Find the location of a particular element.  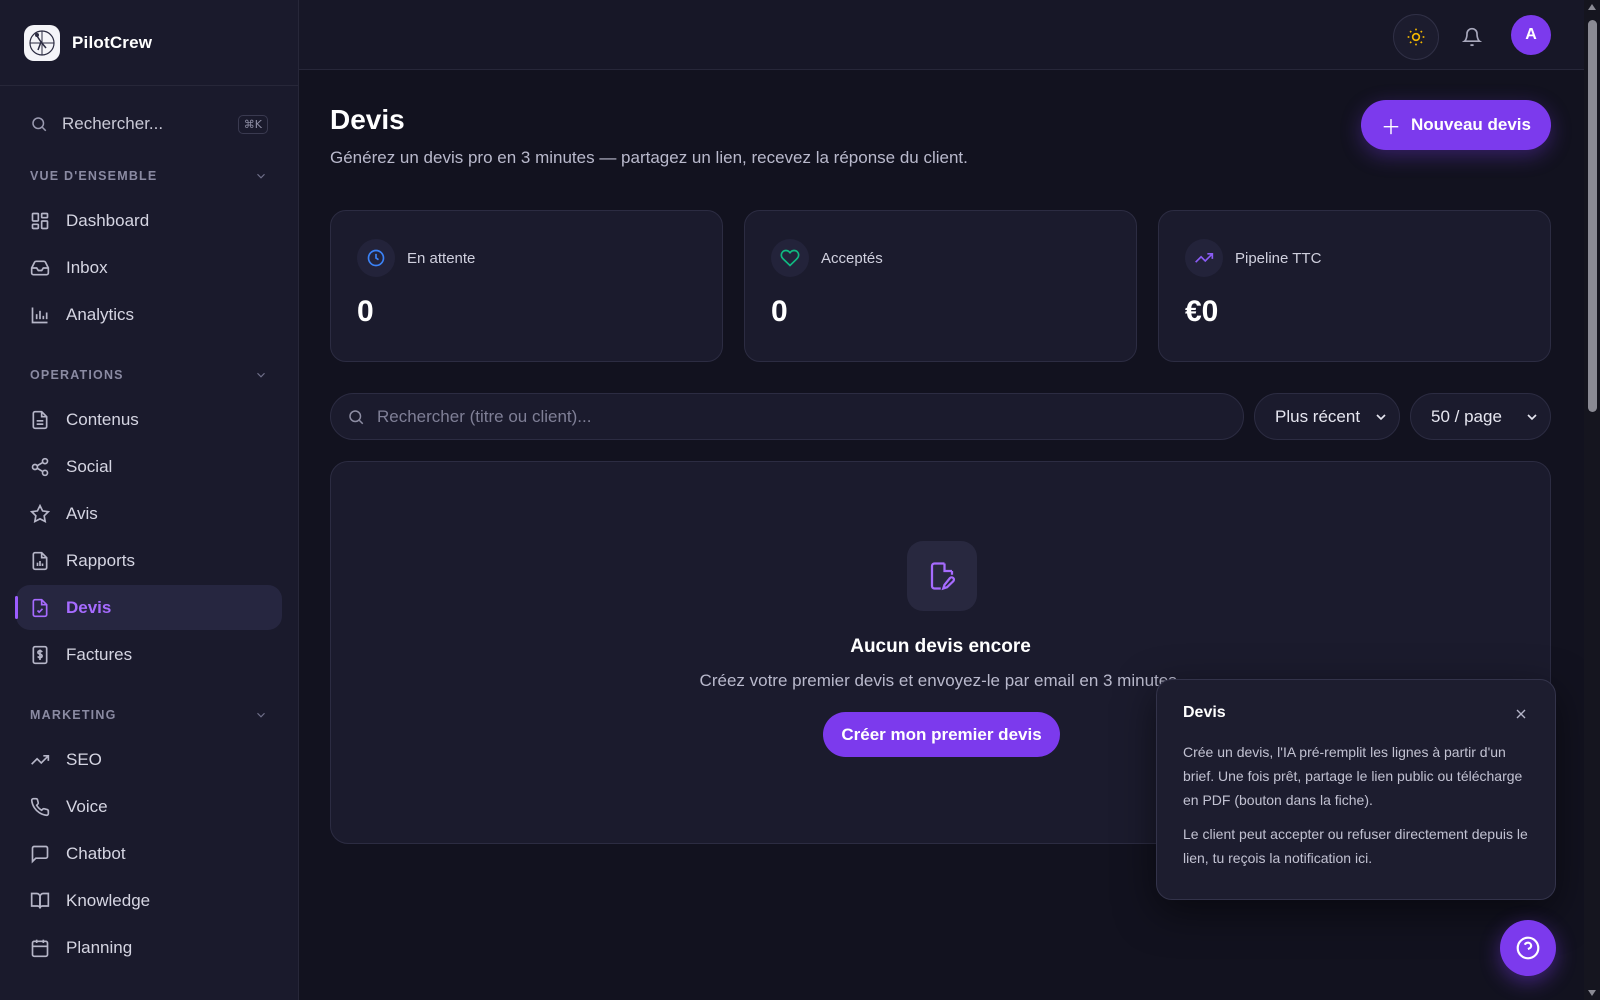

avatar-initial: A is located at coordinates (1531, 34).